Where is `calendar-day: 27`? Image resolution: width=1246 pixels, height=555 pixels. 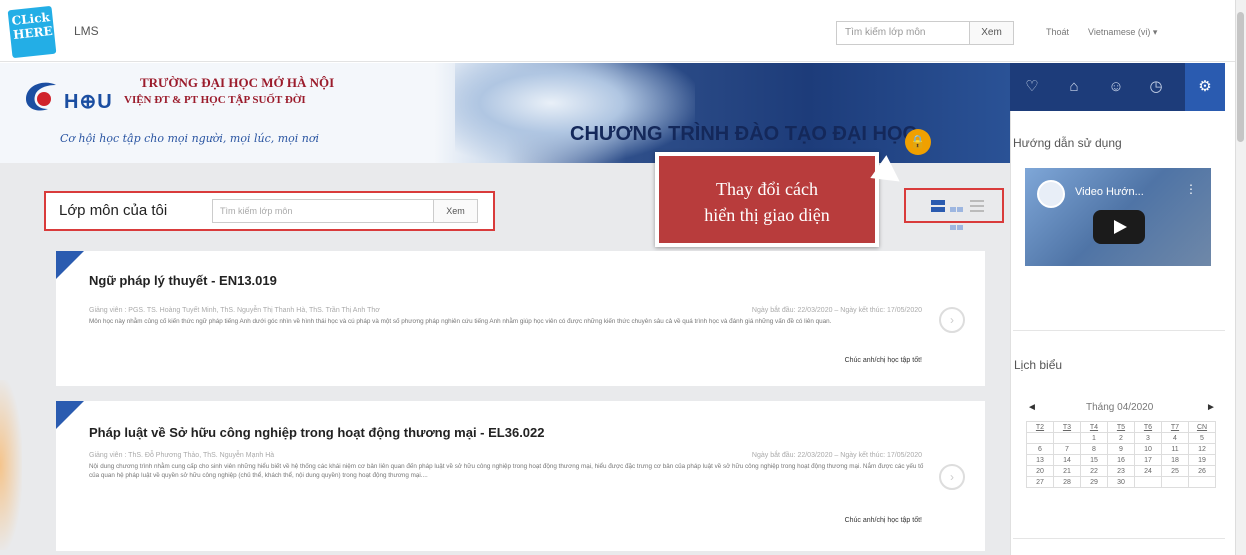 calendar-day: 27 is located at coordinates (1040, 482).